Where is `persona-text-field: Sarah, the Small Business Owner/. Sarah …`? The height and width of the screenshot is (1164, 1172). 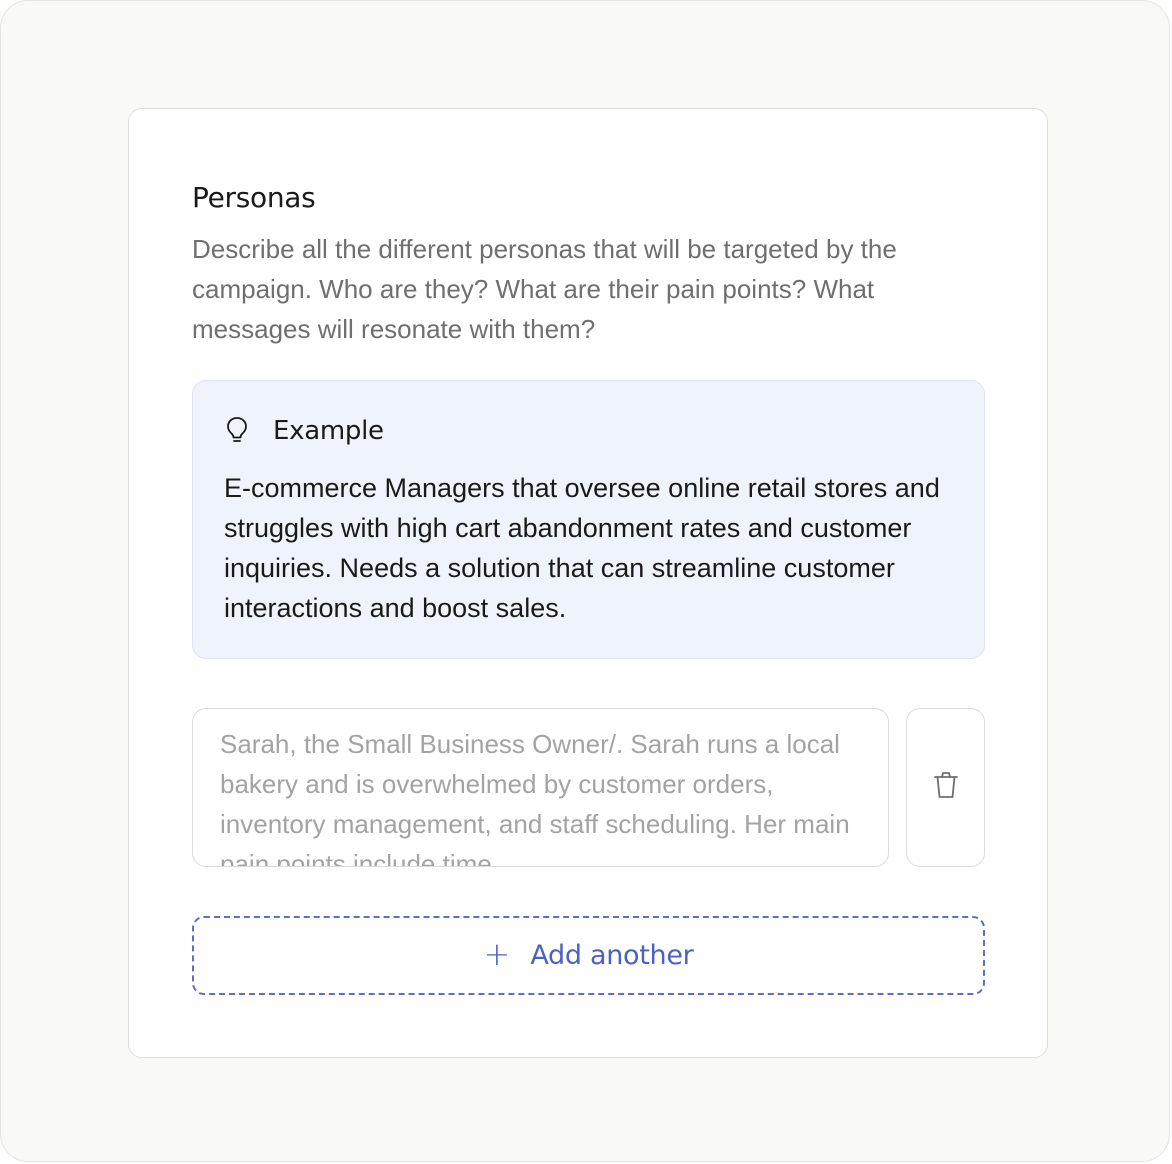 persona-text-field: Sarah, the Small Business Owner/. Sarah … is located at coordinates (540, 787).